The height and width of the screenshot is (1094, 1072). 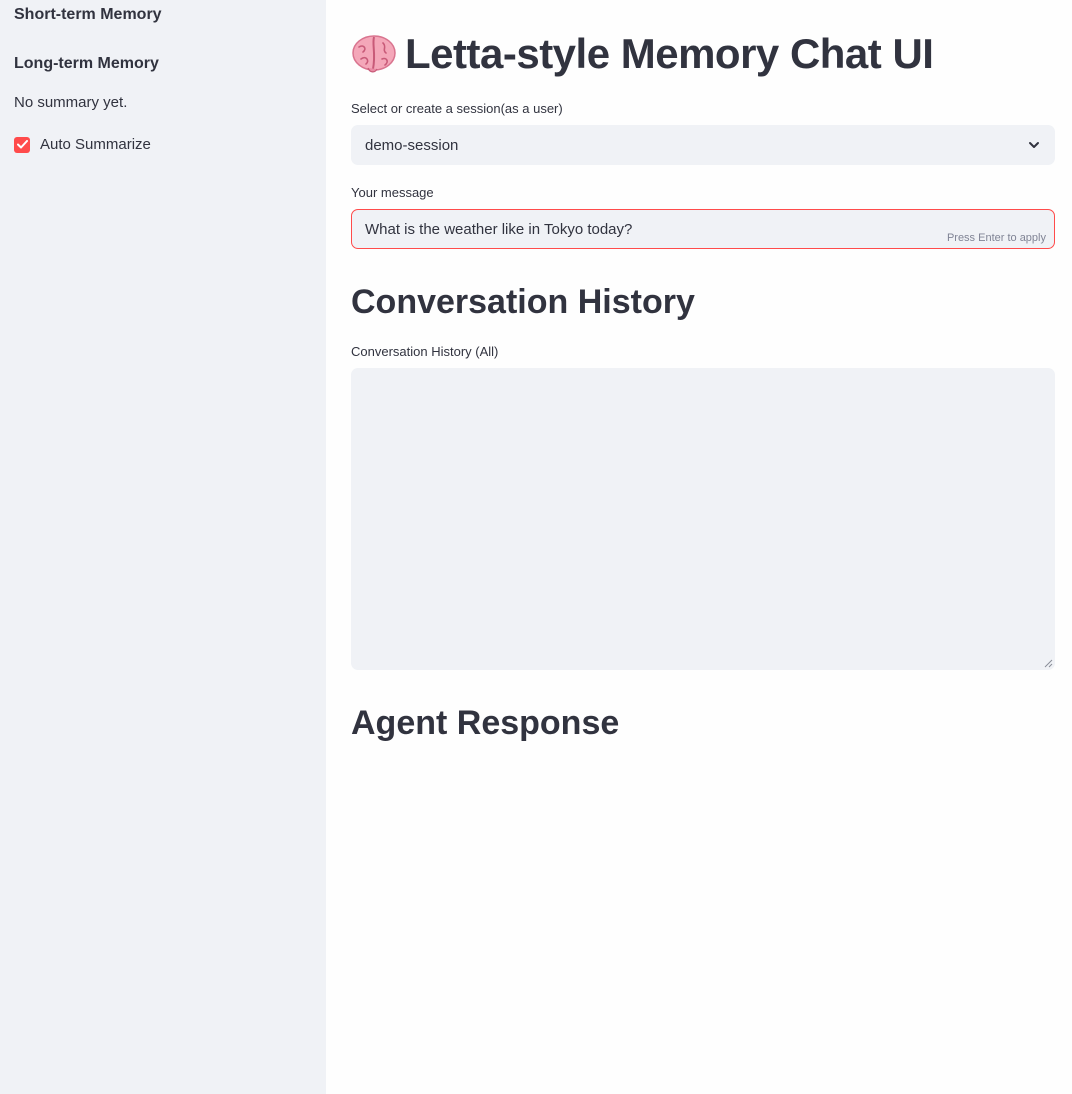 What do you see at coordinates (498, 229) in the screenshot?
I see `message-input-value: What is the weather like in Tokyo today?` at bounding box center [498, 229].